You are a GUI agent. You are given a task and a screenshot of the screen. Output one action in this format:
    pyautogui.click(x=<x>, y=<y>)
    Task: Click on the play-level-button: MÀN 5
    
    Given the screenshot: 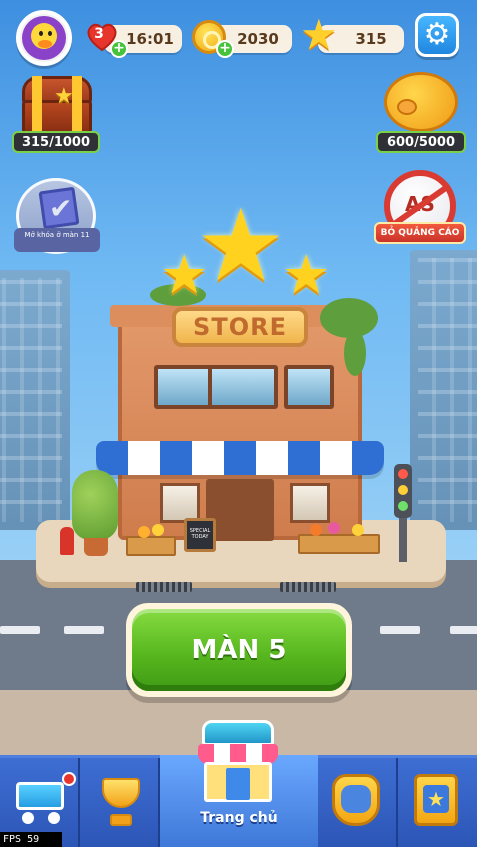 What is the action you would take?
    pyautogui.click(x=239, y=650)
    